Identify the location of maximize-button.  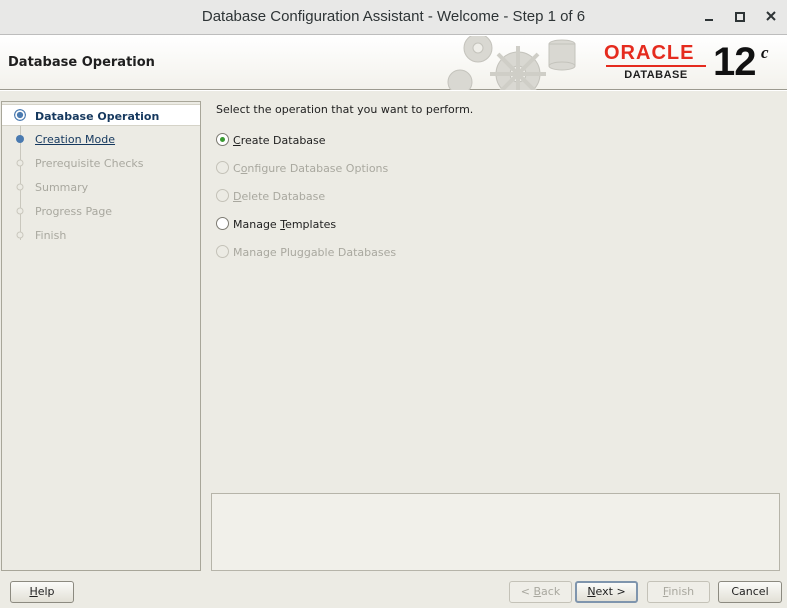
(740, 17).